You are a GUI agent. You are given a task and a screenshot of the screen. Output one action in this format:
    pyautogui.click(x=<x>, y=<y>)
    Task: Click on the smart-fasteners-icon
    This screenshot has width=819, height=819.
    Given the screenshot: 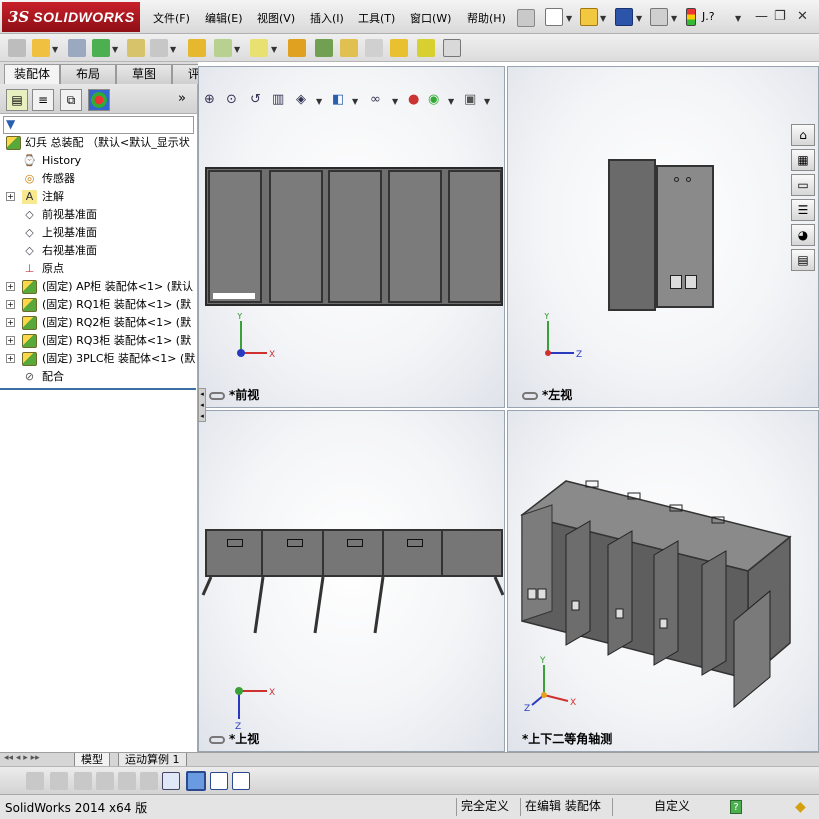 What is the action you would take?
    pyautogui.click(x=136, y=48)
    